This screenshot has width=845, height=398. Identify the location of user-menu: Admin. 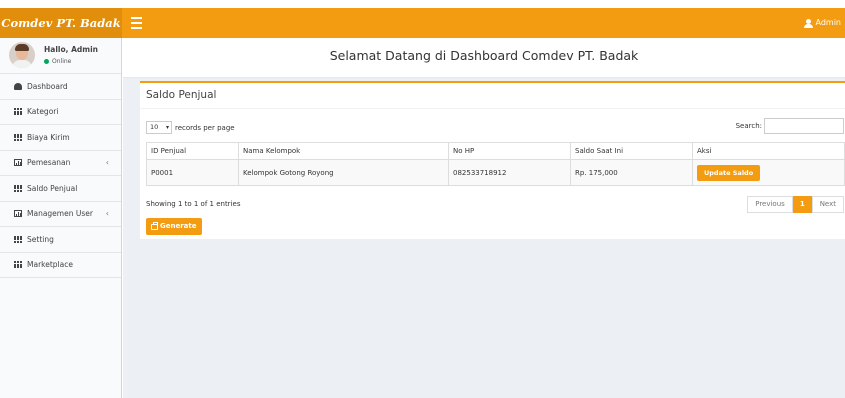
(824, 23).